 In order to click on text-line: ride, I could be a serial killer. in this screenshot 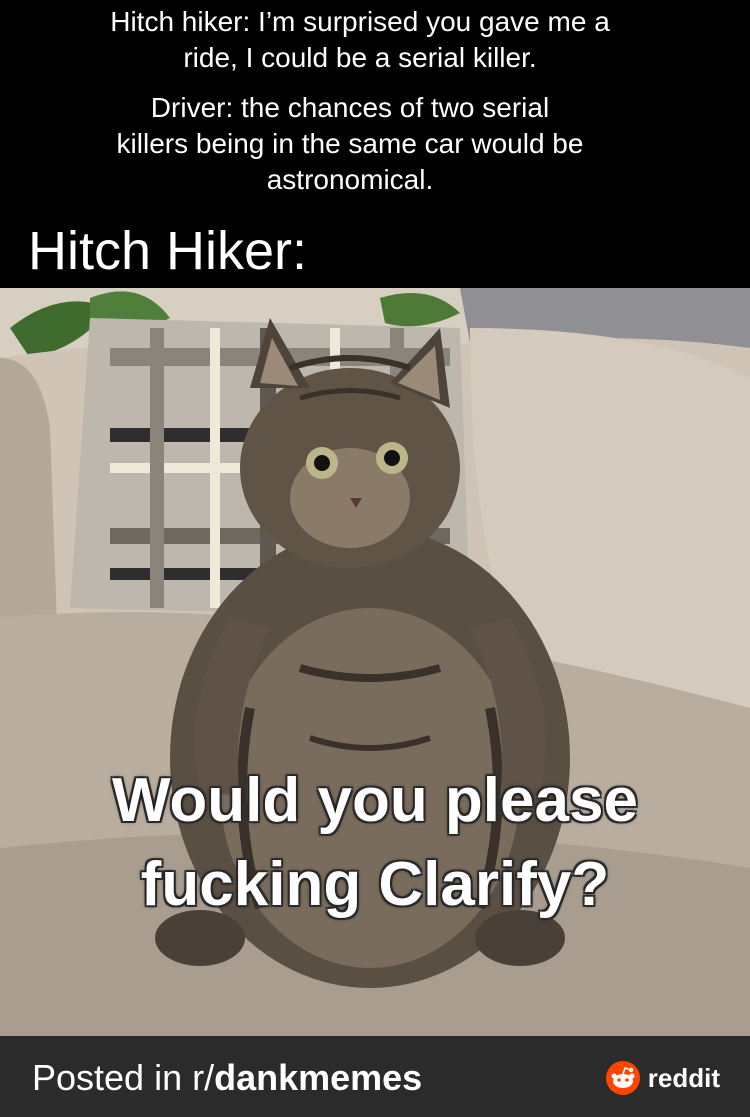, I will do `click(360, 57)`.